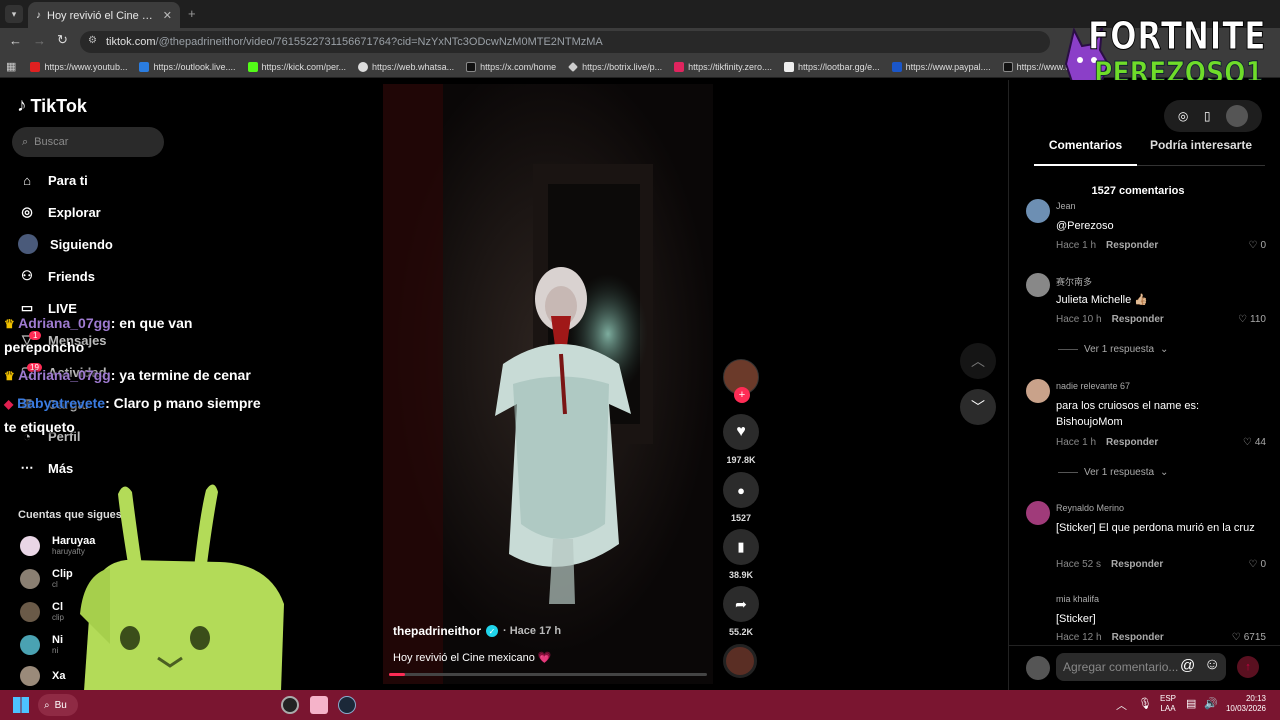  What do you see at coordinates (1207, 116) in the screenshot?
I see `phone-icon: ▯` at bounding box center [1207, 116].